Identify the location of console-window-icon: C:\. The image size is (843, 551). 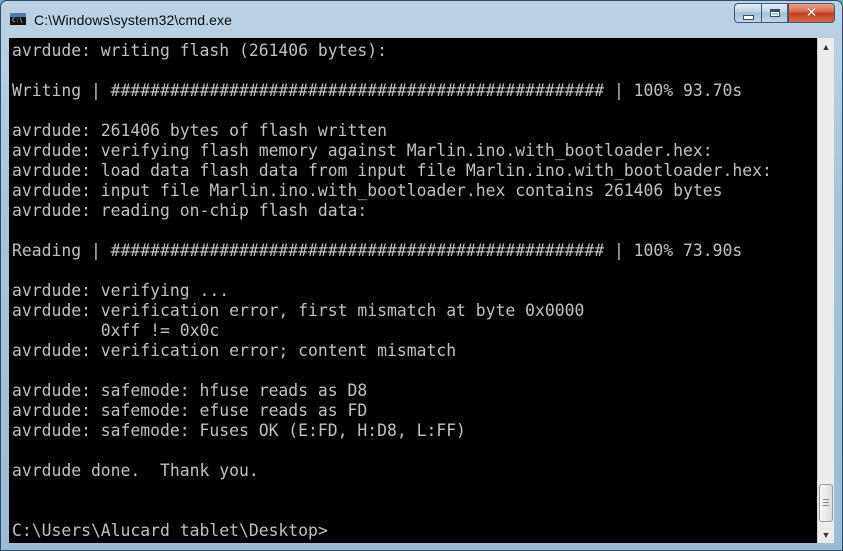
(18, 19).